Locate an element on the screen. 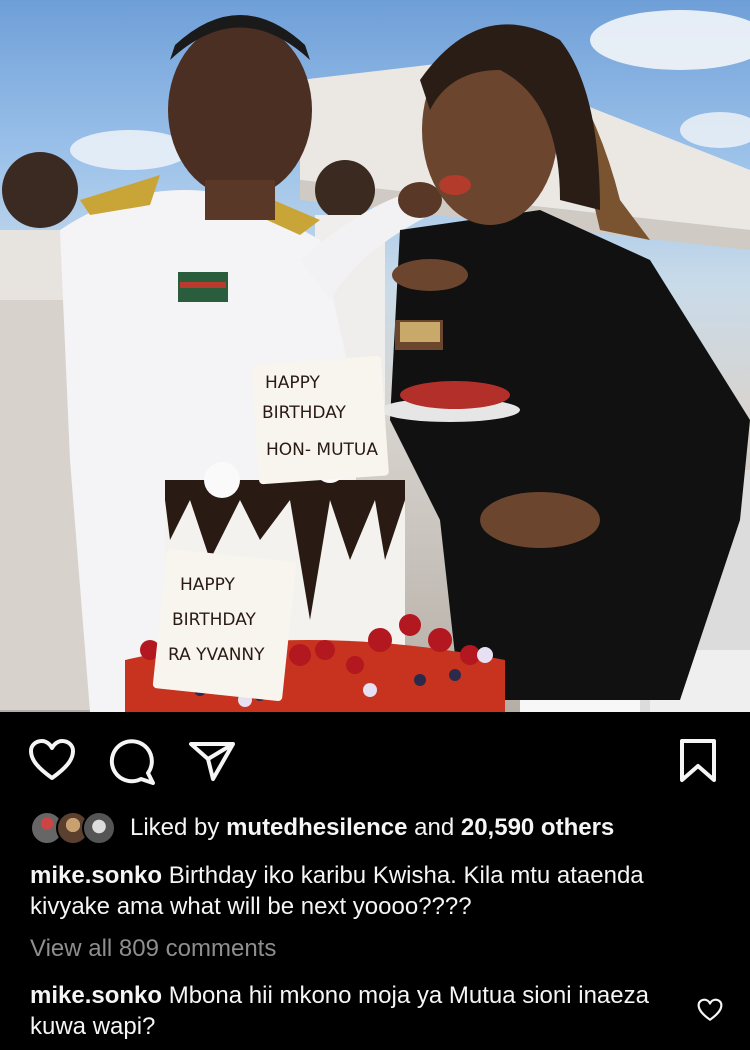 The height and width of the screenshot is (1050, 750). avatar is located at coordinates (99, 828).